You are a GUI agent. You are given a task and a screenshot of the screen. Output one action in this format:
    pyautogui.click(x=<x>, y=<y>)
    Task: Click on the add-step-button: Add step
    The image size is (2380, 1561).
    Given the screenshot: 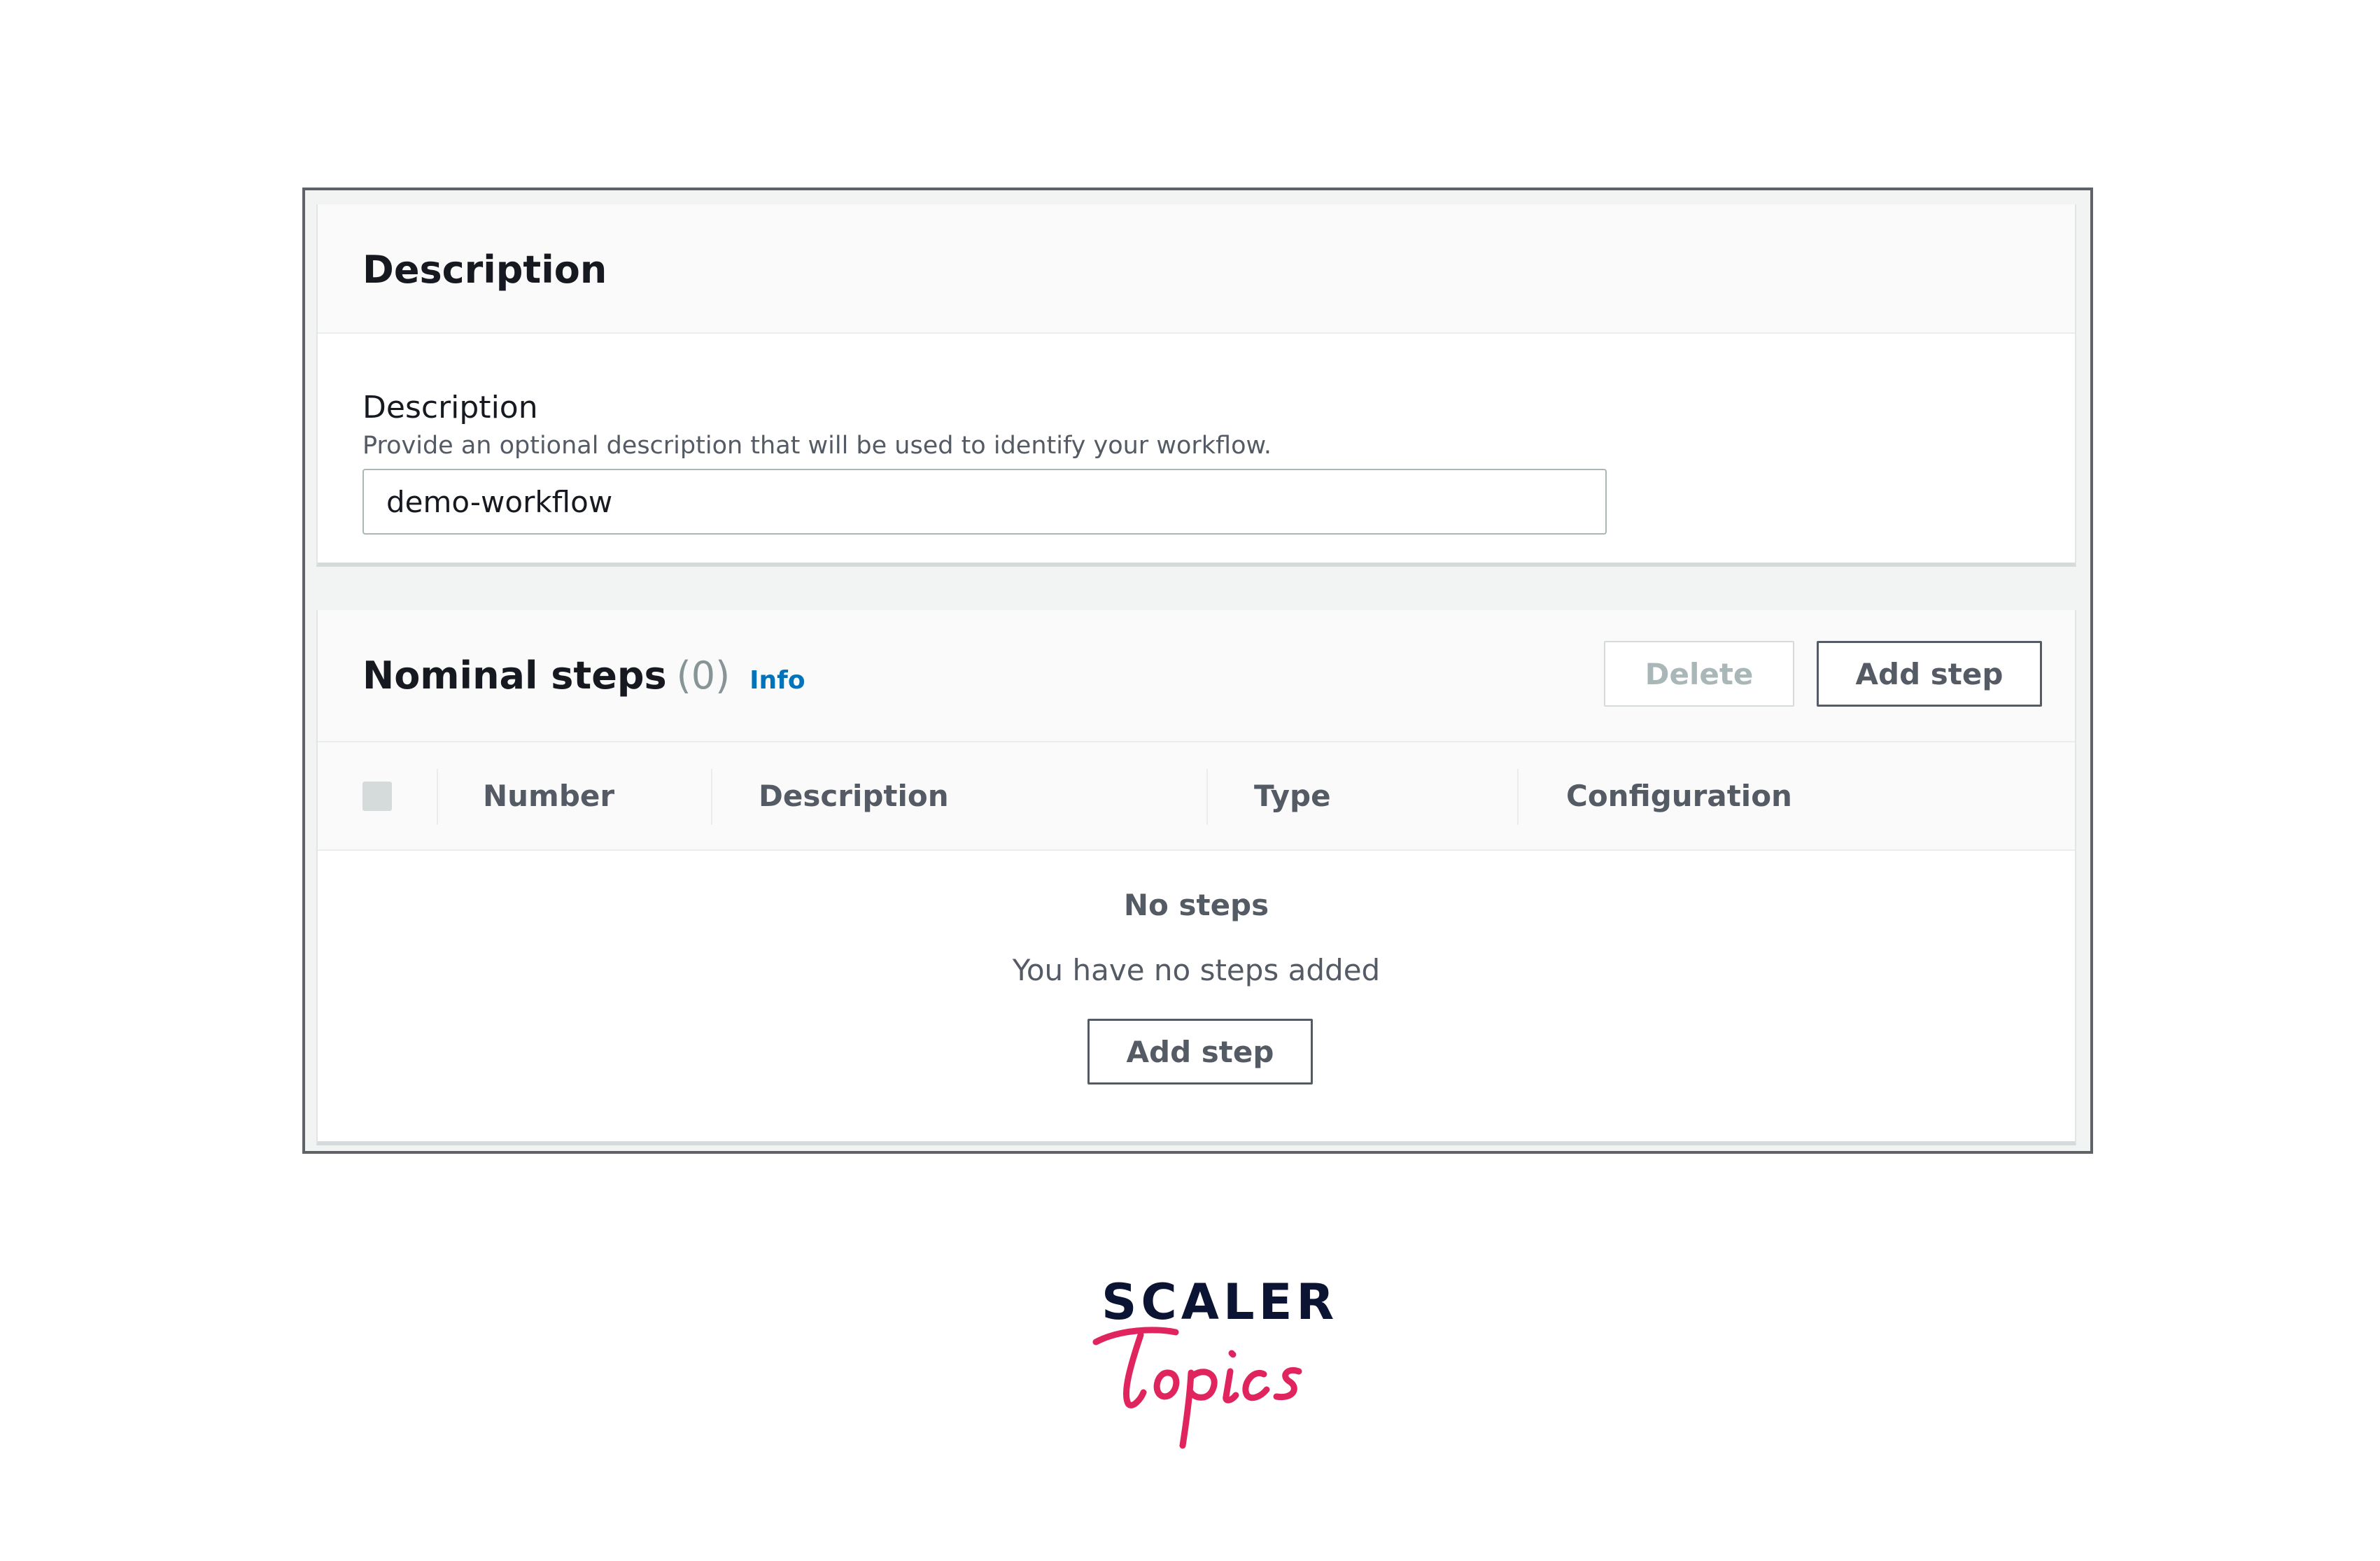 What is the action you would take?
    pyautogui.click(x=1929, y=674)
    